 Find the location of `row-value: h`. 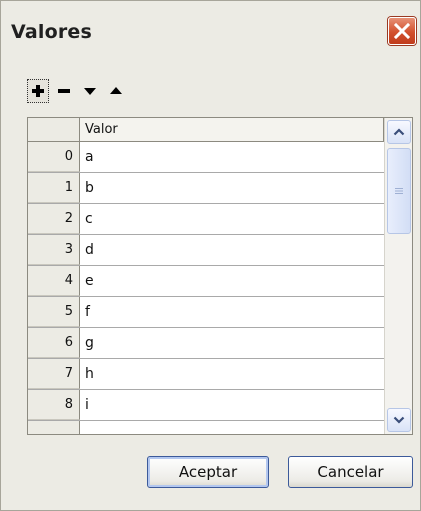

row-value: h is located at coordinates (232, 374).